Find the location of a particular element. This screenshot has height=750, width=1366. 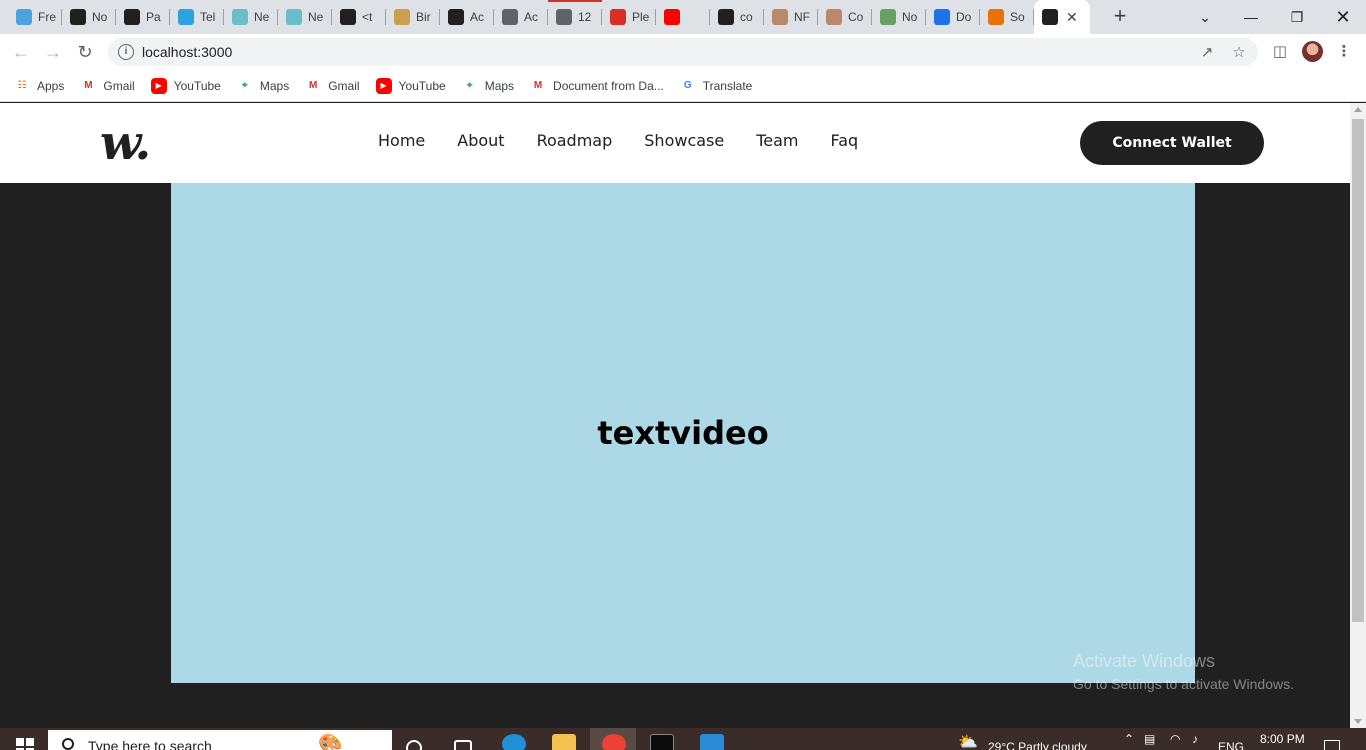

bookmark-item: ☷ Apps is located at coordinates (39, 86).